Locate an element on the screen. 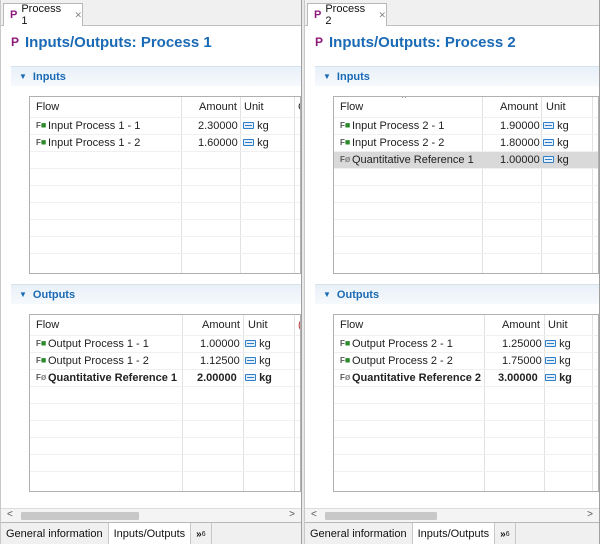 The image size is (600, 544). amount-value: 1.60000 is located at coordinates (218, 143).